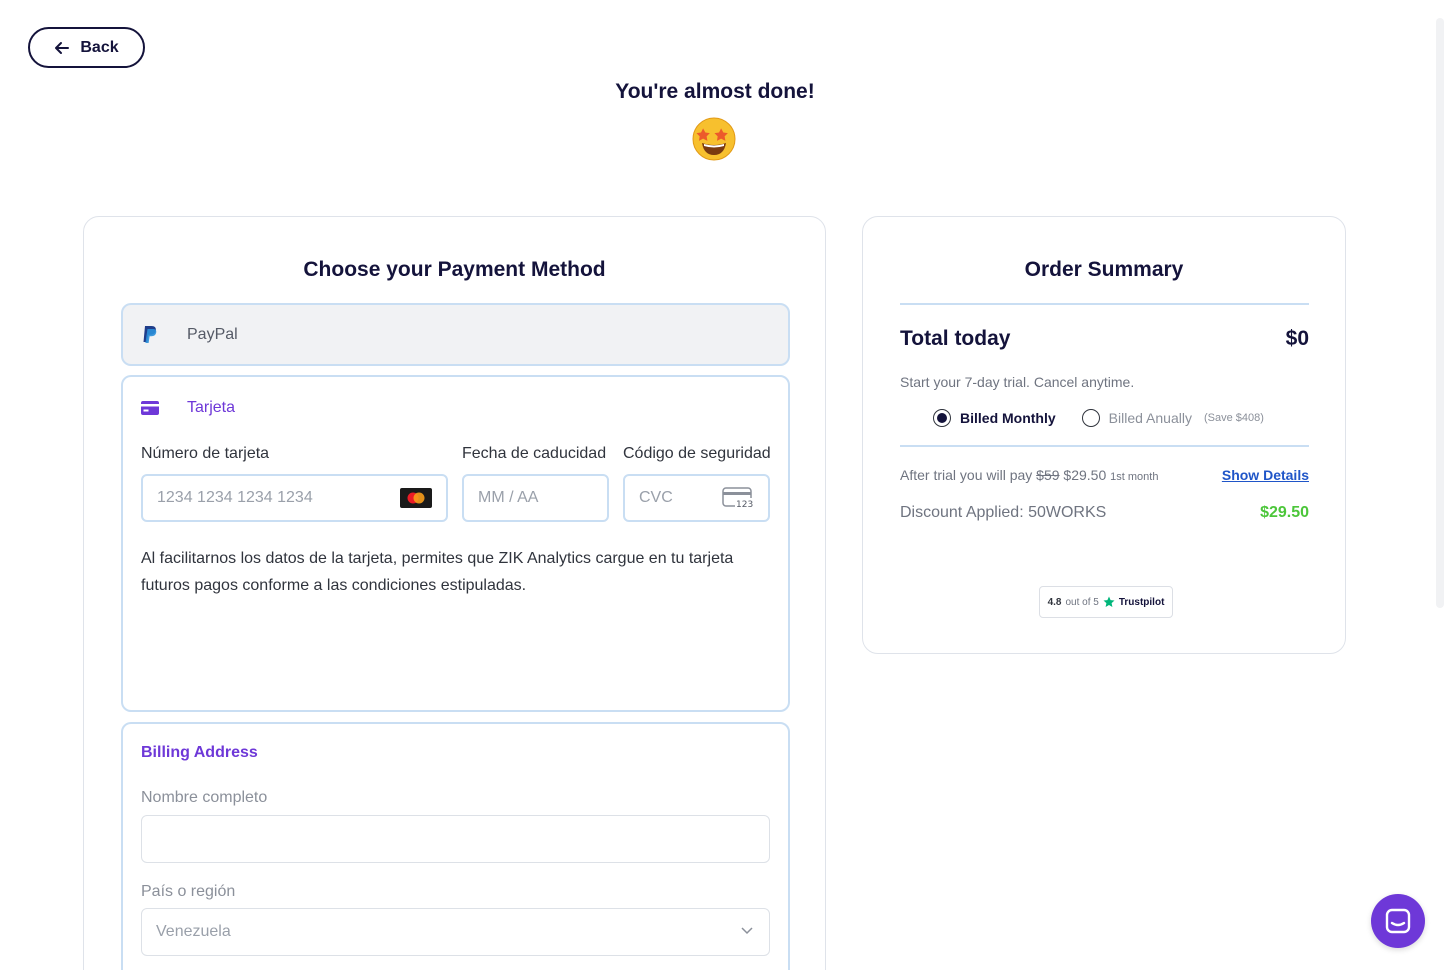  Describe the element at coordinates (955, 338) in the screenshot. I see `total-label: Total today` at that location.